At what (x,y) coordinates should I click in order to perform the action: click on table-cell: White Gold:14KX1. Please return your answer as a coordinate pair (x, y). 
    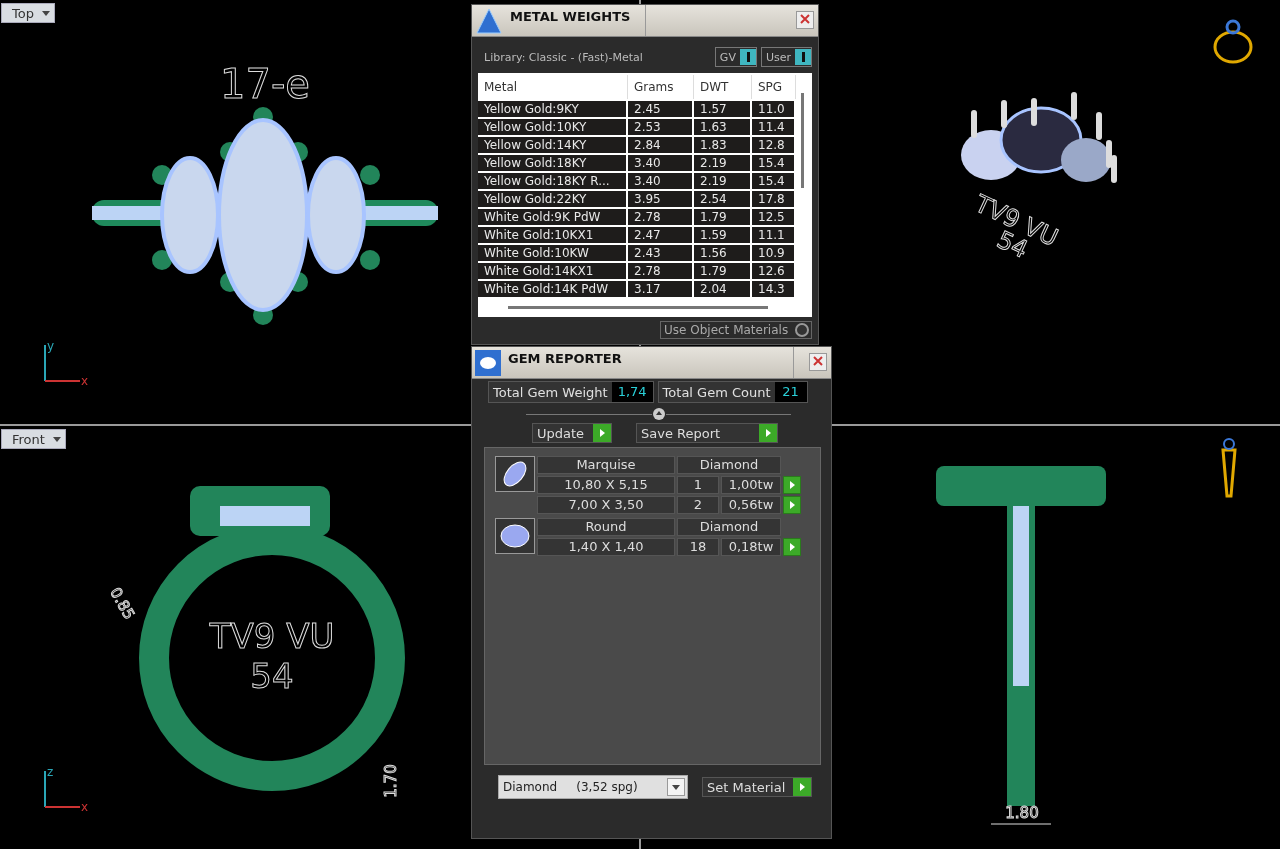
    Looking at the image, I should click on (553, 271).